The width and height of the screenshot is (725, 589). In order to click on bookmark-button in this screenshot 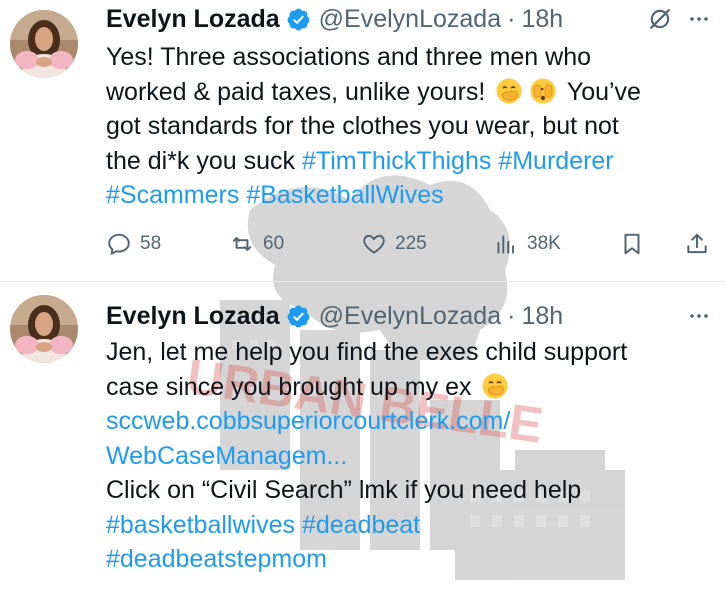, I will do `click(632, 244)`.